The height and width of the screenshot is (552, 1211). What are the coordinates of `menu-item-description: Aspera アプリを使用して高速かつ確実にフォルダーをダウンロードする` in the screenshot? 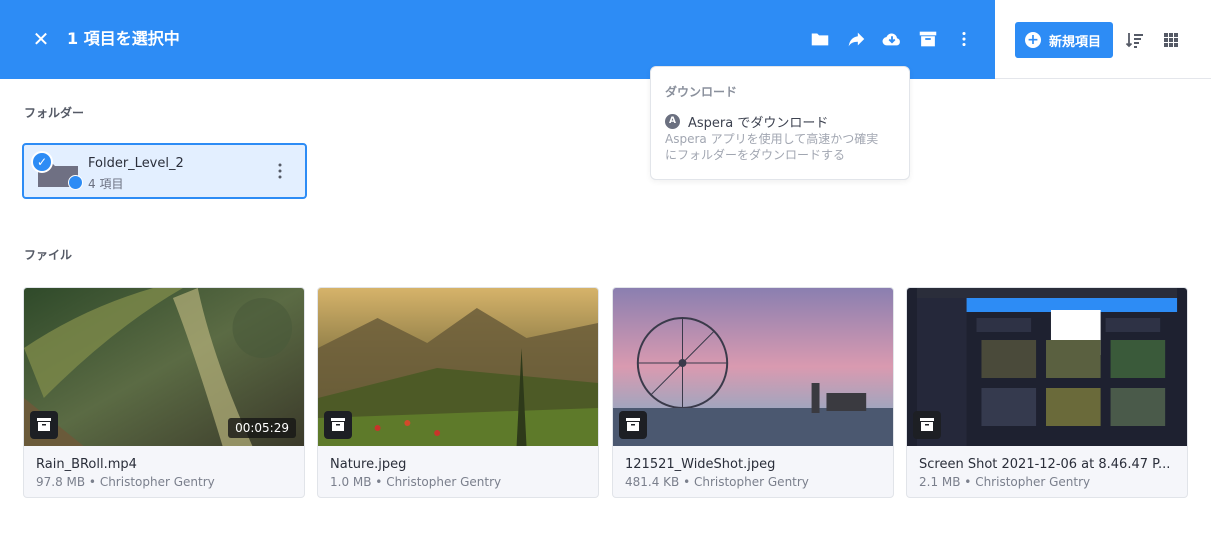 It's located at (772, 147).